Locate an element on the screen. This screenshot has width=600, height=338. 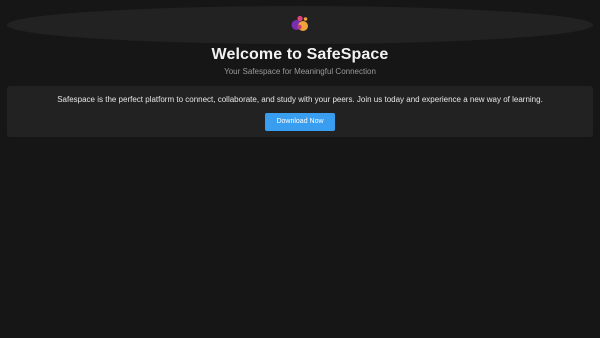
page-title: Welcome to SafeSpace is located at coordinates (300, 54).